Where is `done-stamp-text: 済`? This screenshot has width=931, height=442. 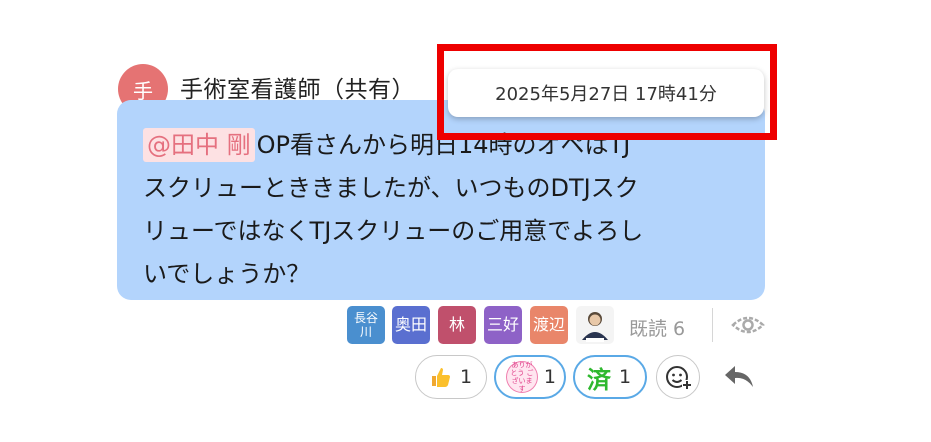
done-stamp-text: 済 is located at coordinates (599, 379).